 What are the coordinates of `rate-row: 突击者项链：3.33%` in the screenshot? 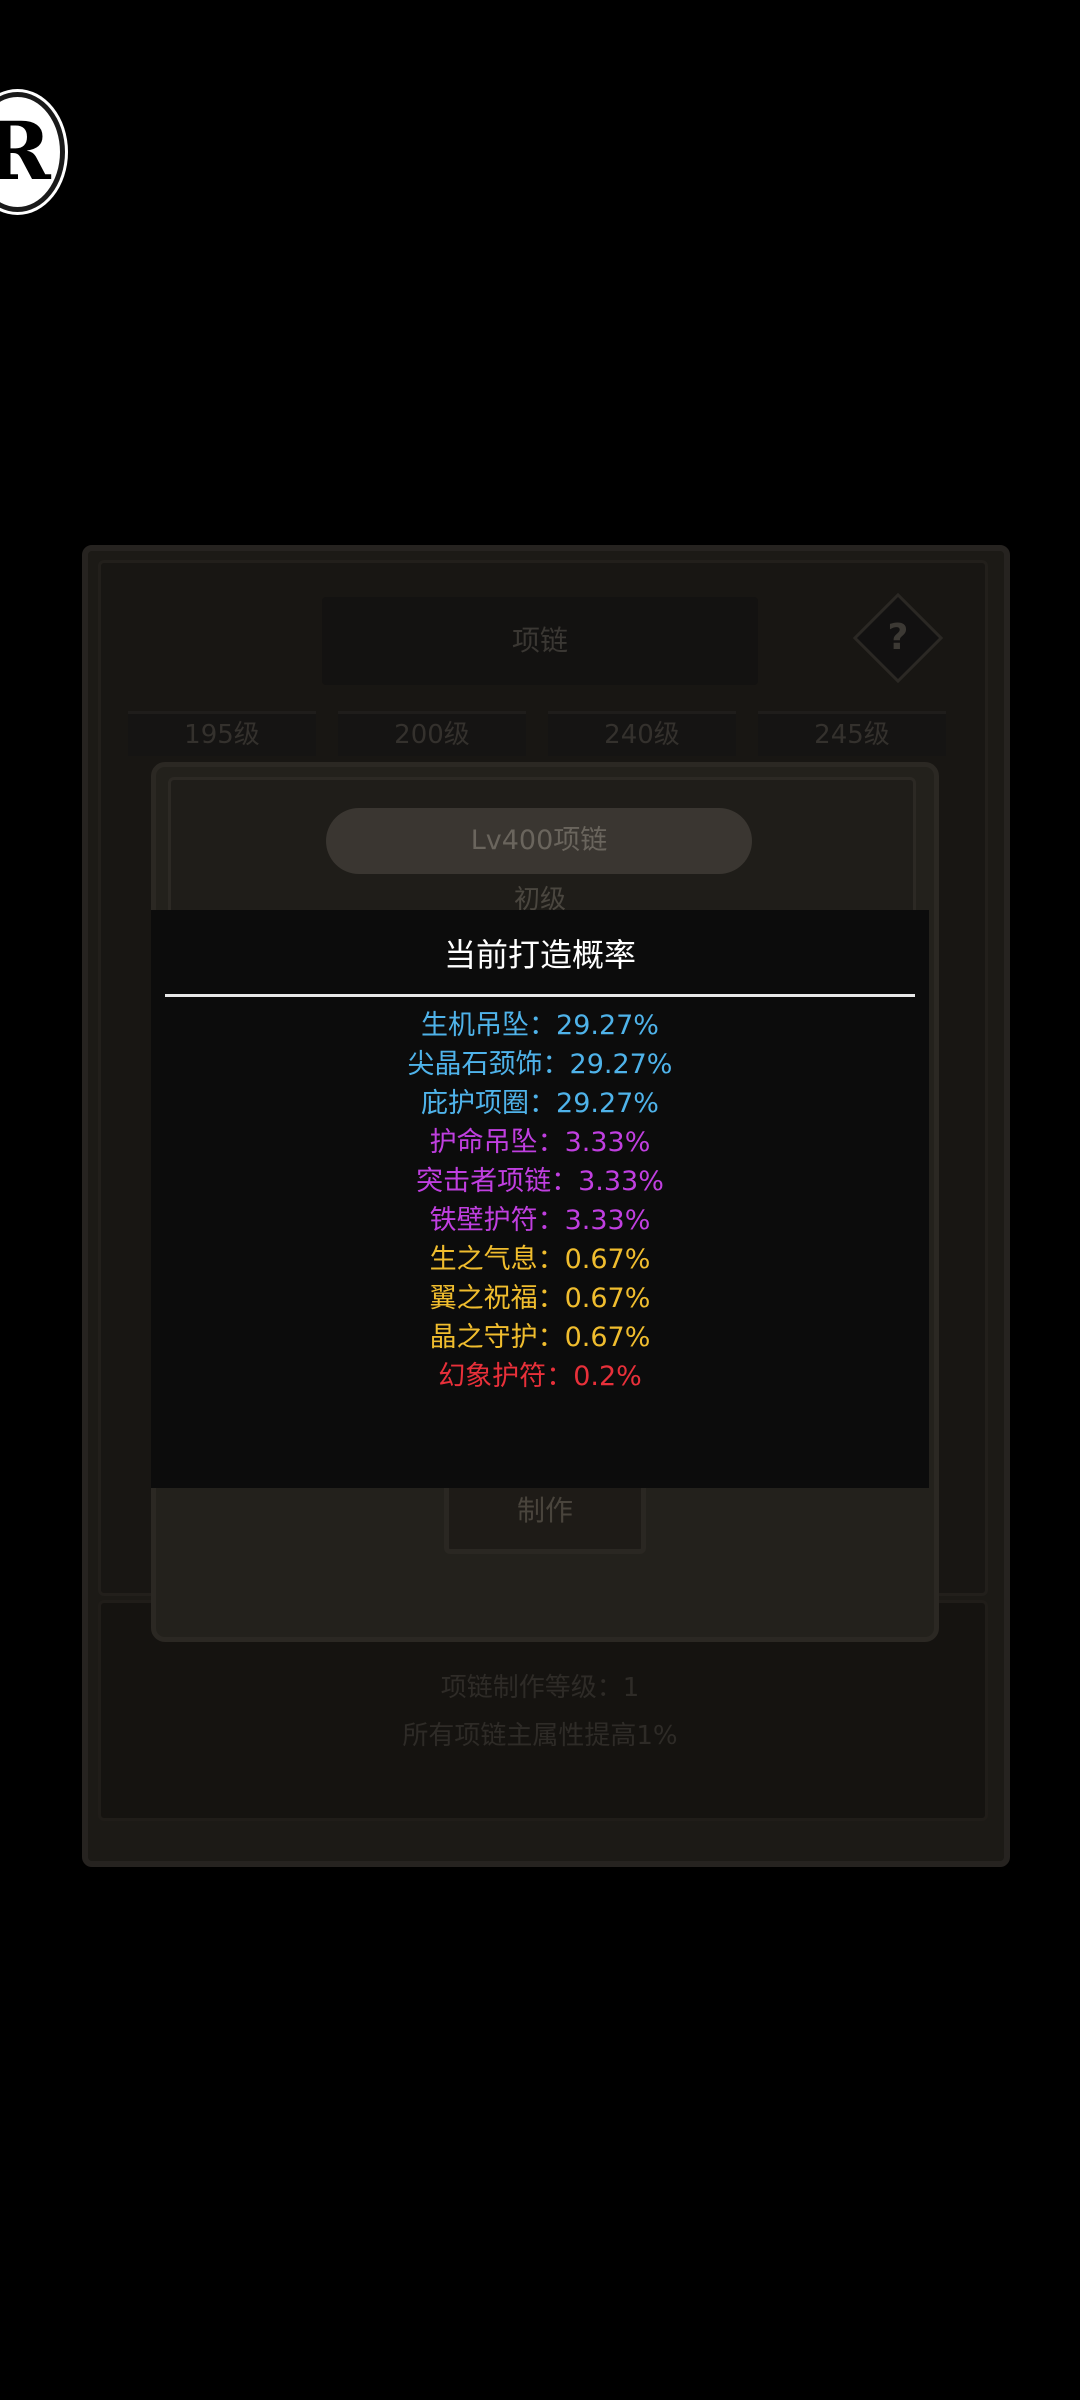 It's located at (540, 1181).